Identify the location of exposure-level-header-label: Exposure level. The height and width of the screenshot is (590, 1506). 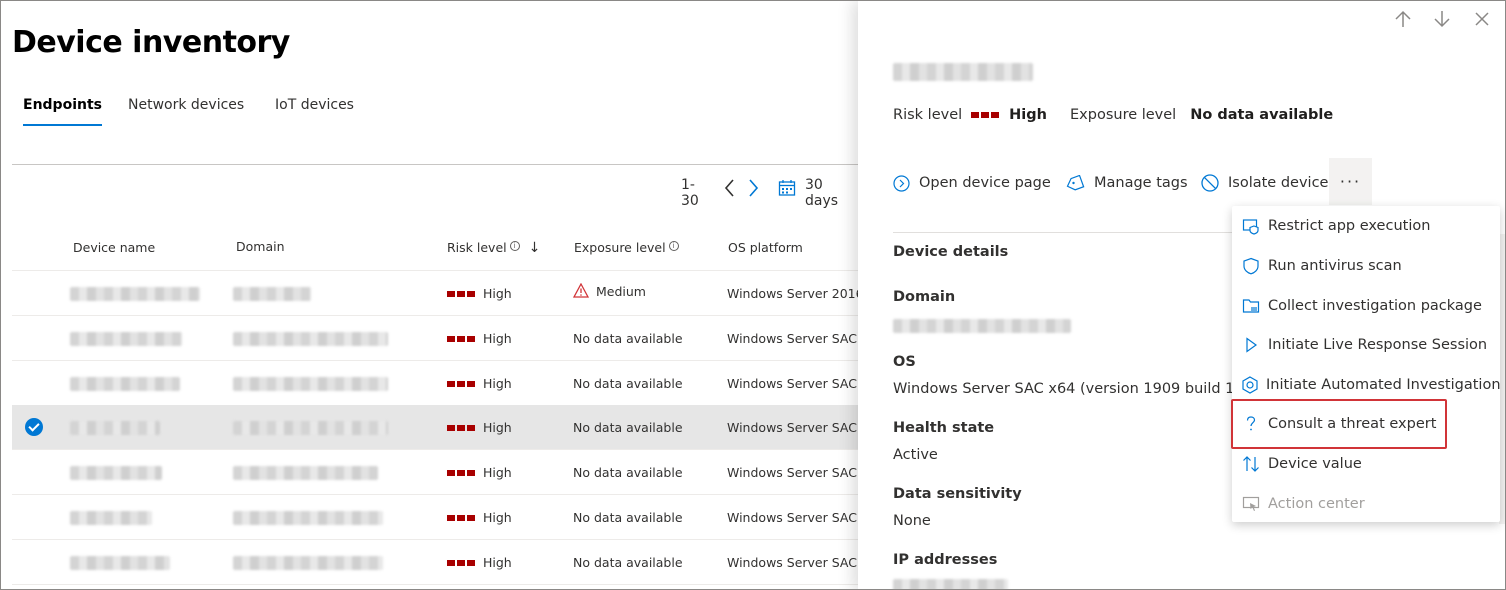
(620, 247).